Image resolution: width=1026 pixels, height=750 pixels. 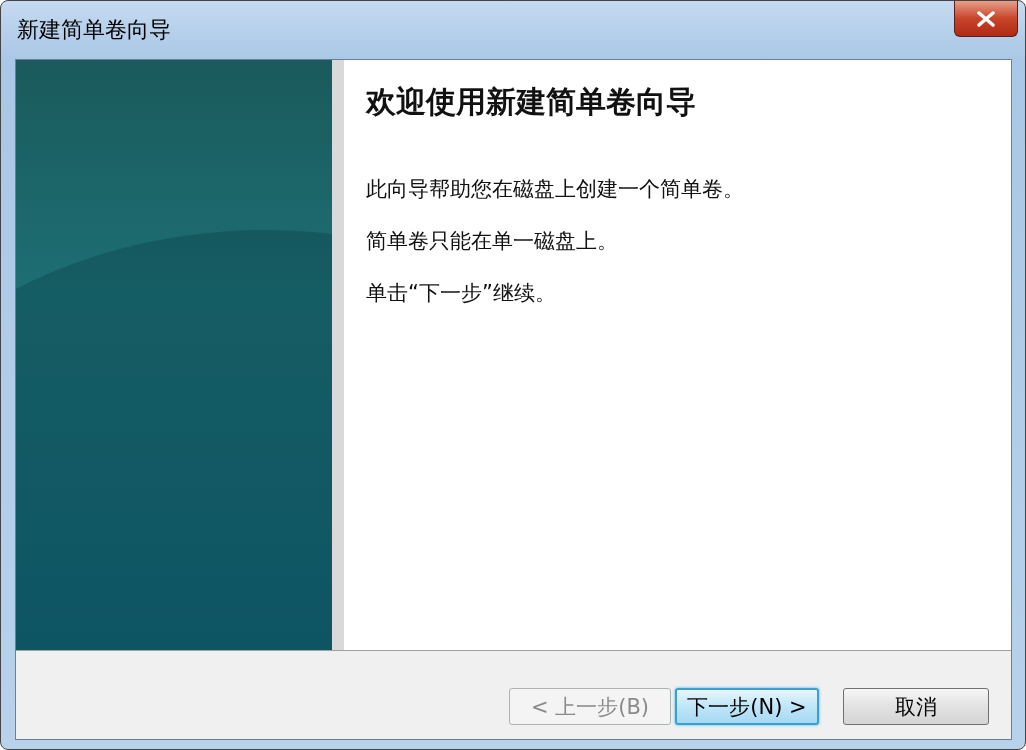 I want to click on window-title: 新建简单卷向导, so click(x=93, y=30).